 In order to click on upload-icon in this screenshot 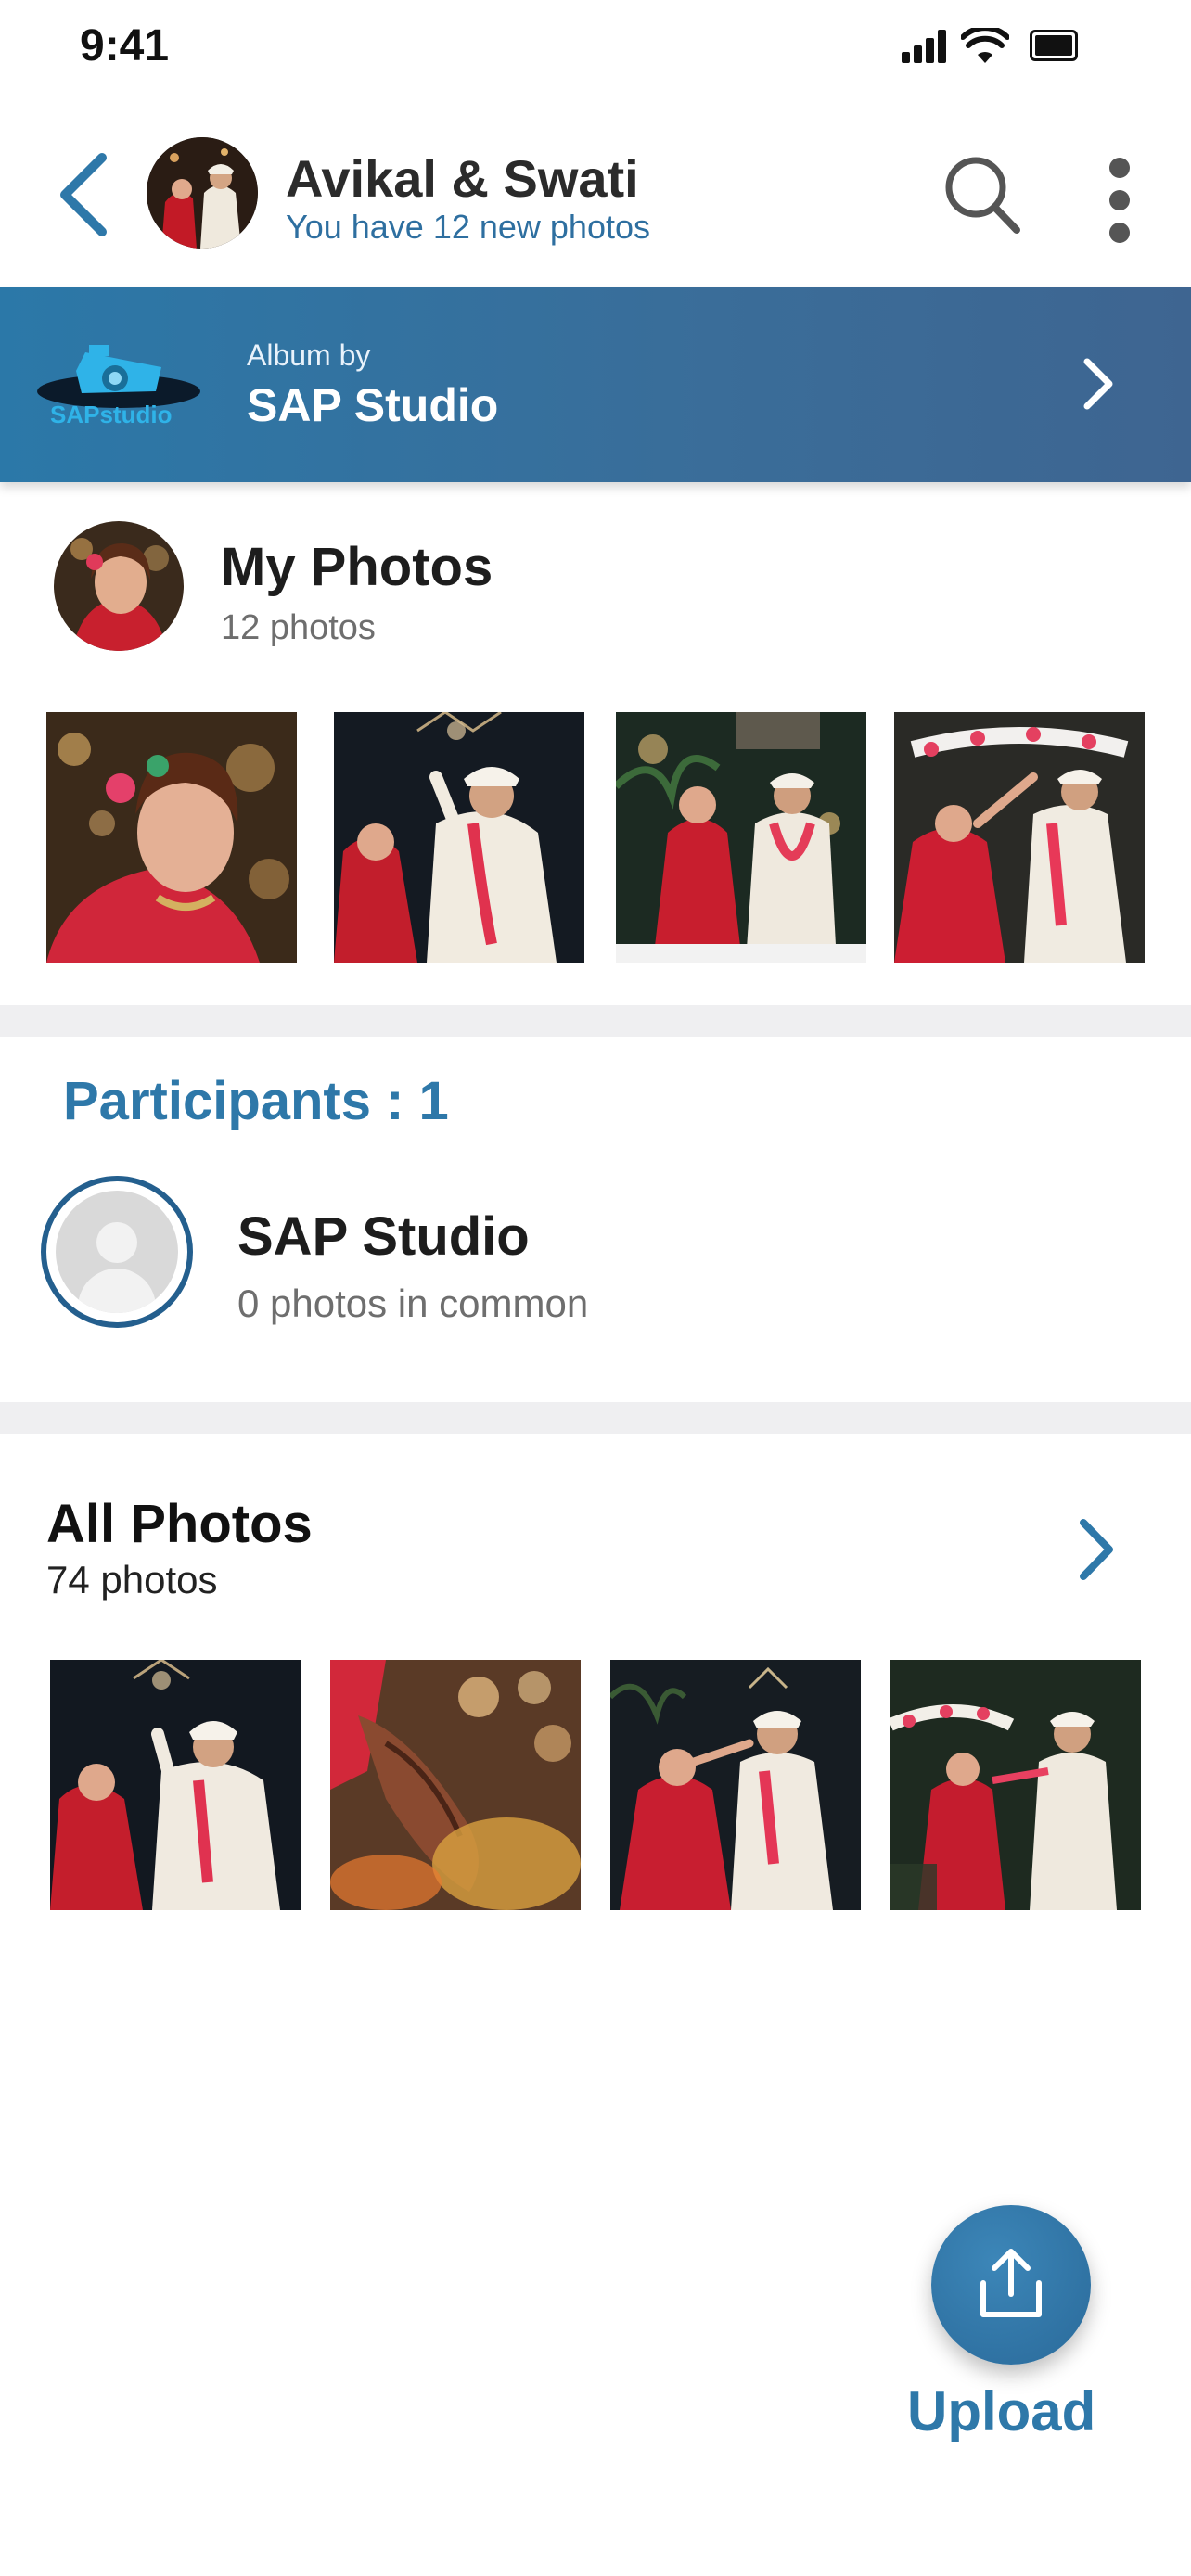, I will do `click(1011, 2283)`.